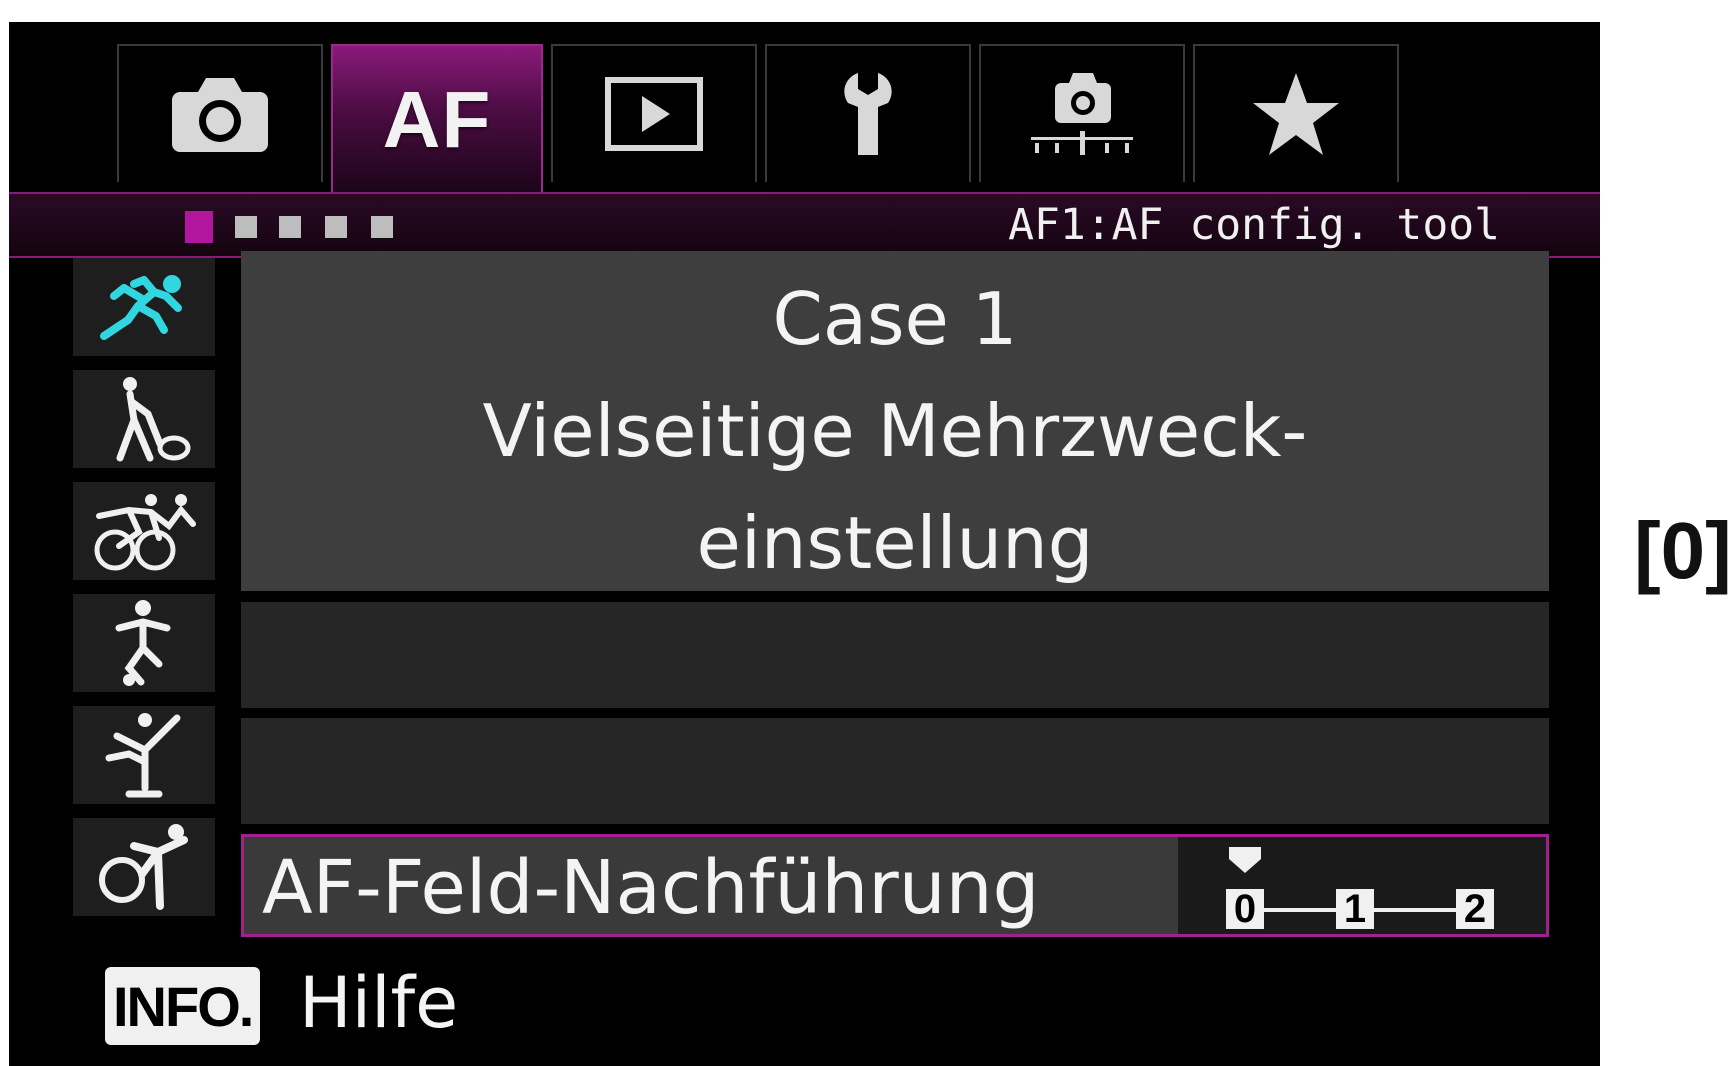 This screenshot has height=1066, width=1734. Describe the element at coordinates (1355, 909) in the screenshot. I see `level-1: 1` at that location.